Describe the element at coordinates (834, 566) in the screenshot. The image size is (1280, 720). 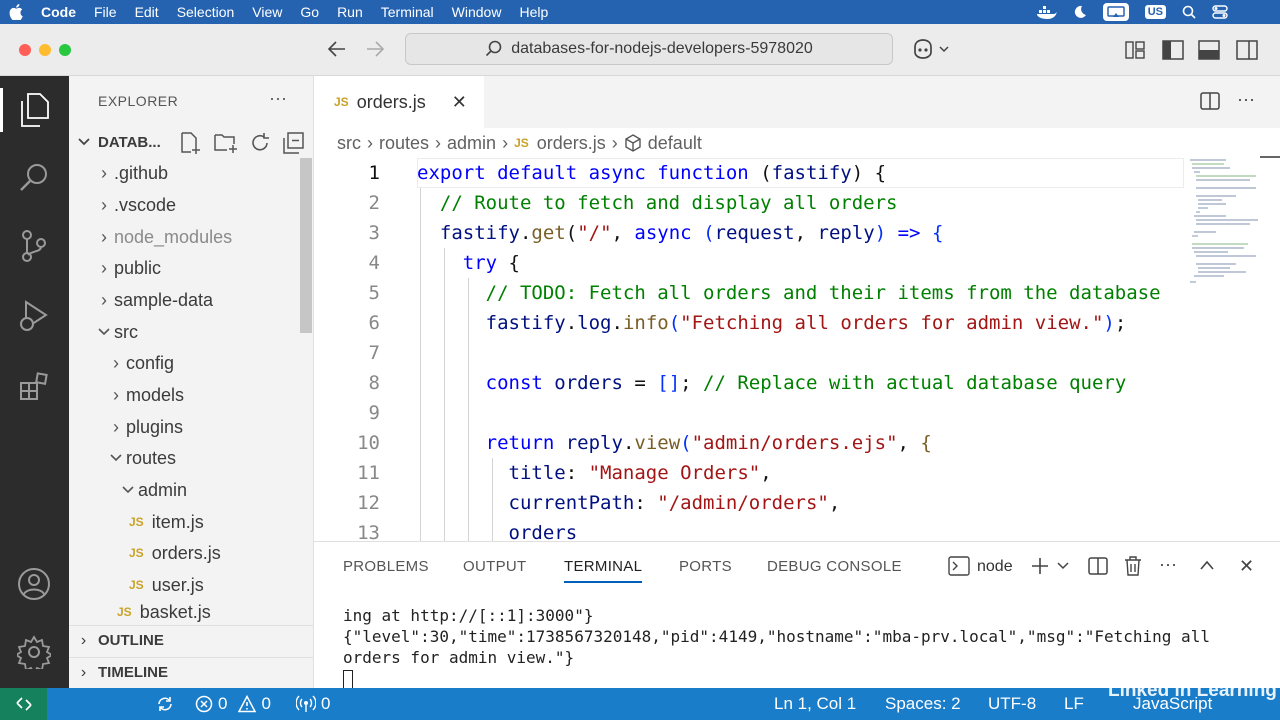
I see `tab-debug-console: DEBUG CONSOLE` at that location.